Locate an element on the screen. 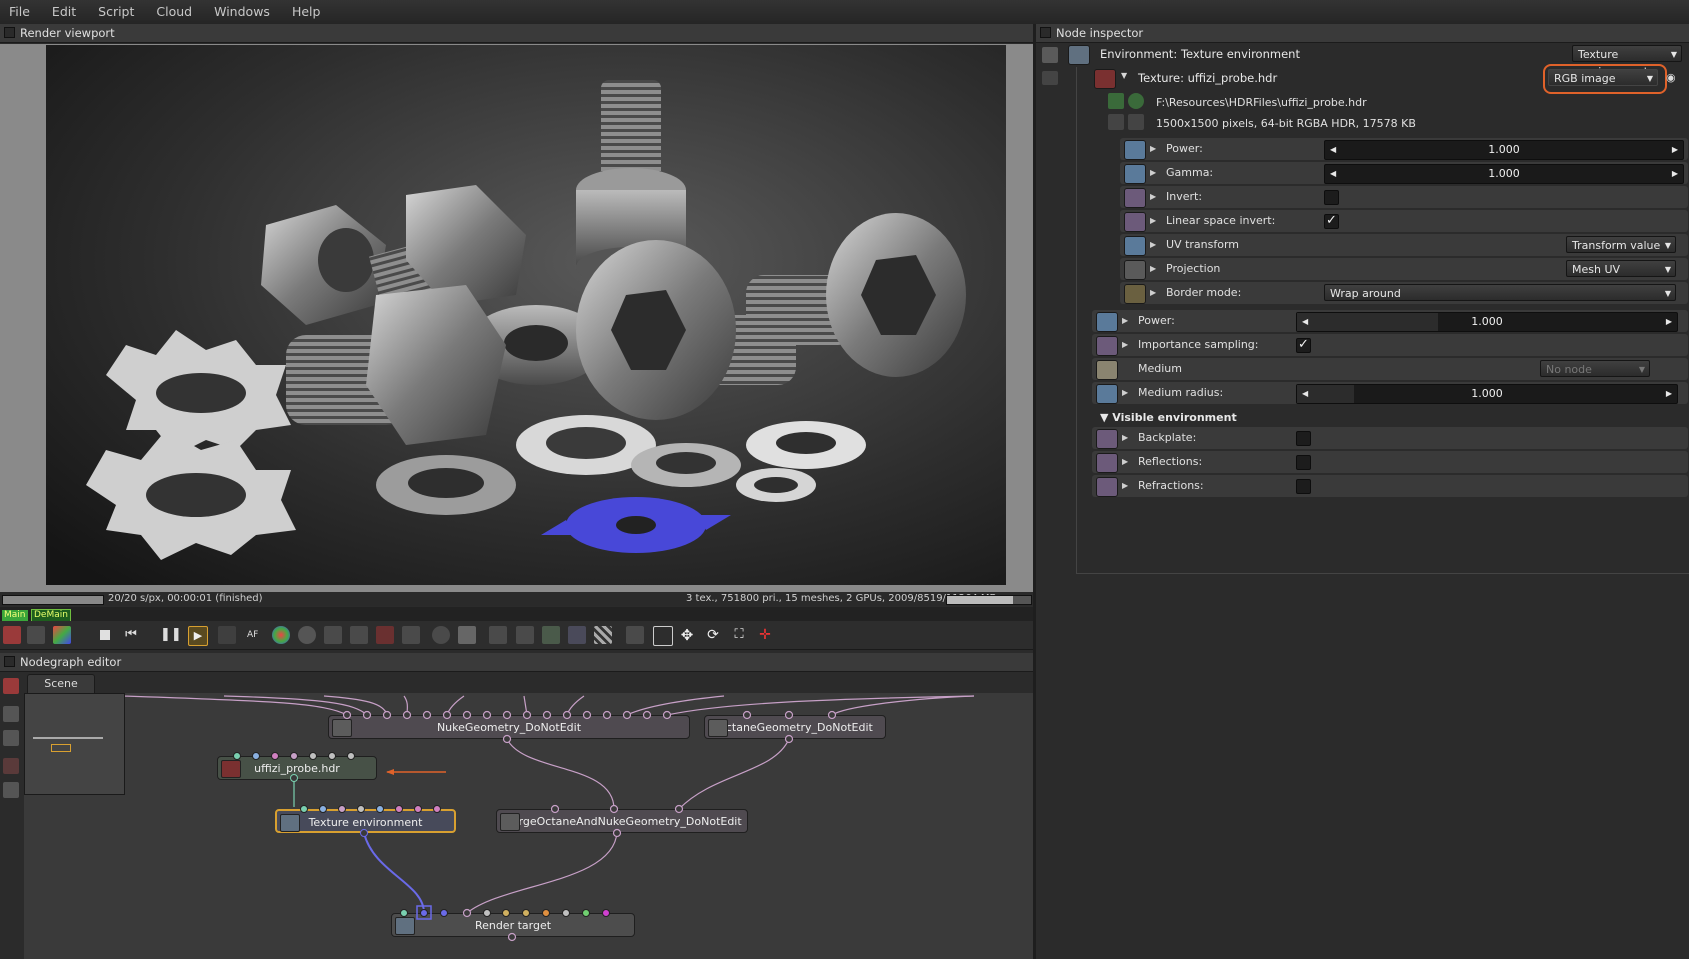  tex-invert-checkbox is located at coordinates (1331, 197).